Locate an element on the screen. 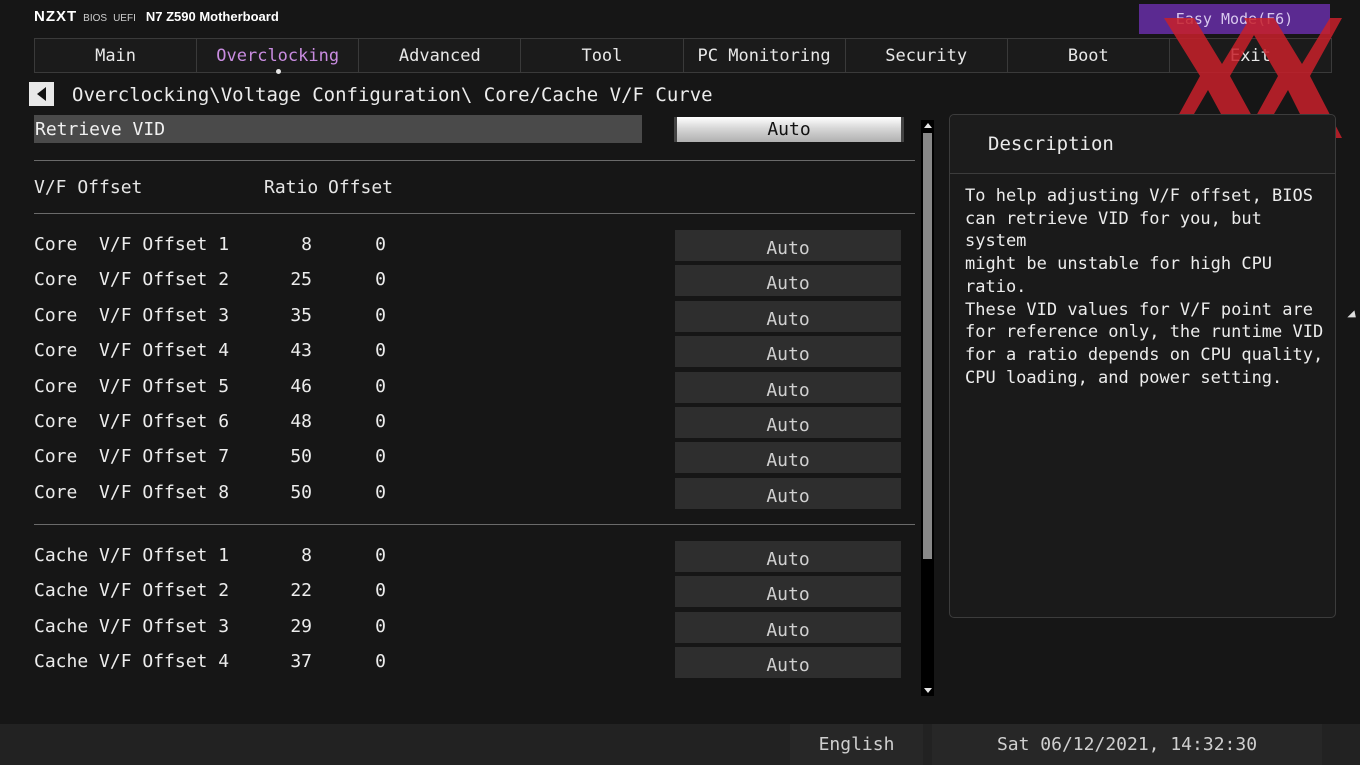  back-button is located at coordinates (41, 94).